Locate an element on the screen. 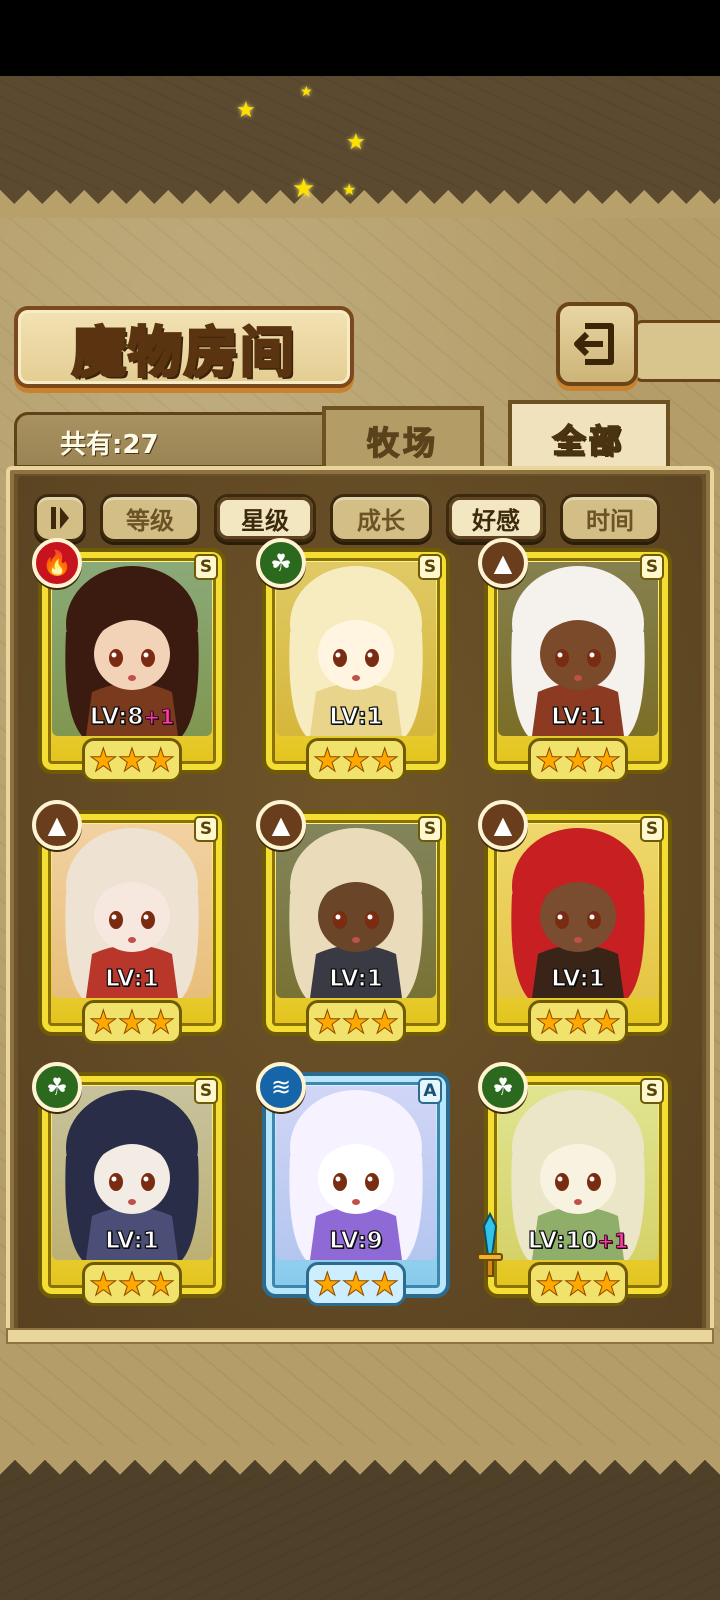 Image resolution: width=720 pixels, height=1600 pixels. return-arrow-icon is located at coordinates (594, 344).